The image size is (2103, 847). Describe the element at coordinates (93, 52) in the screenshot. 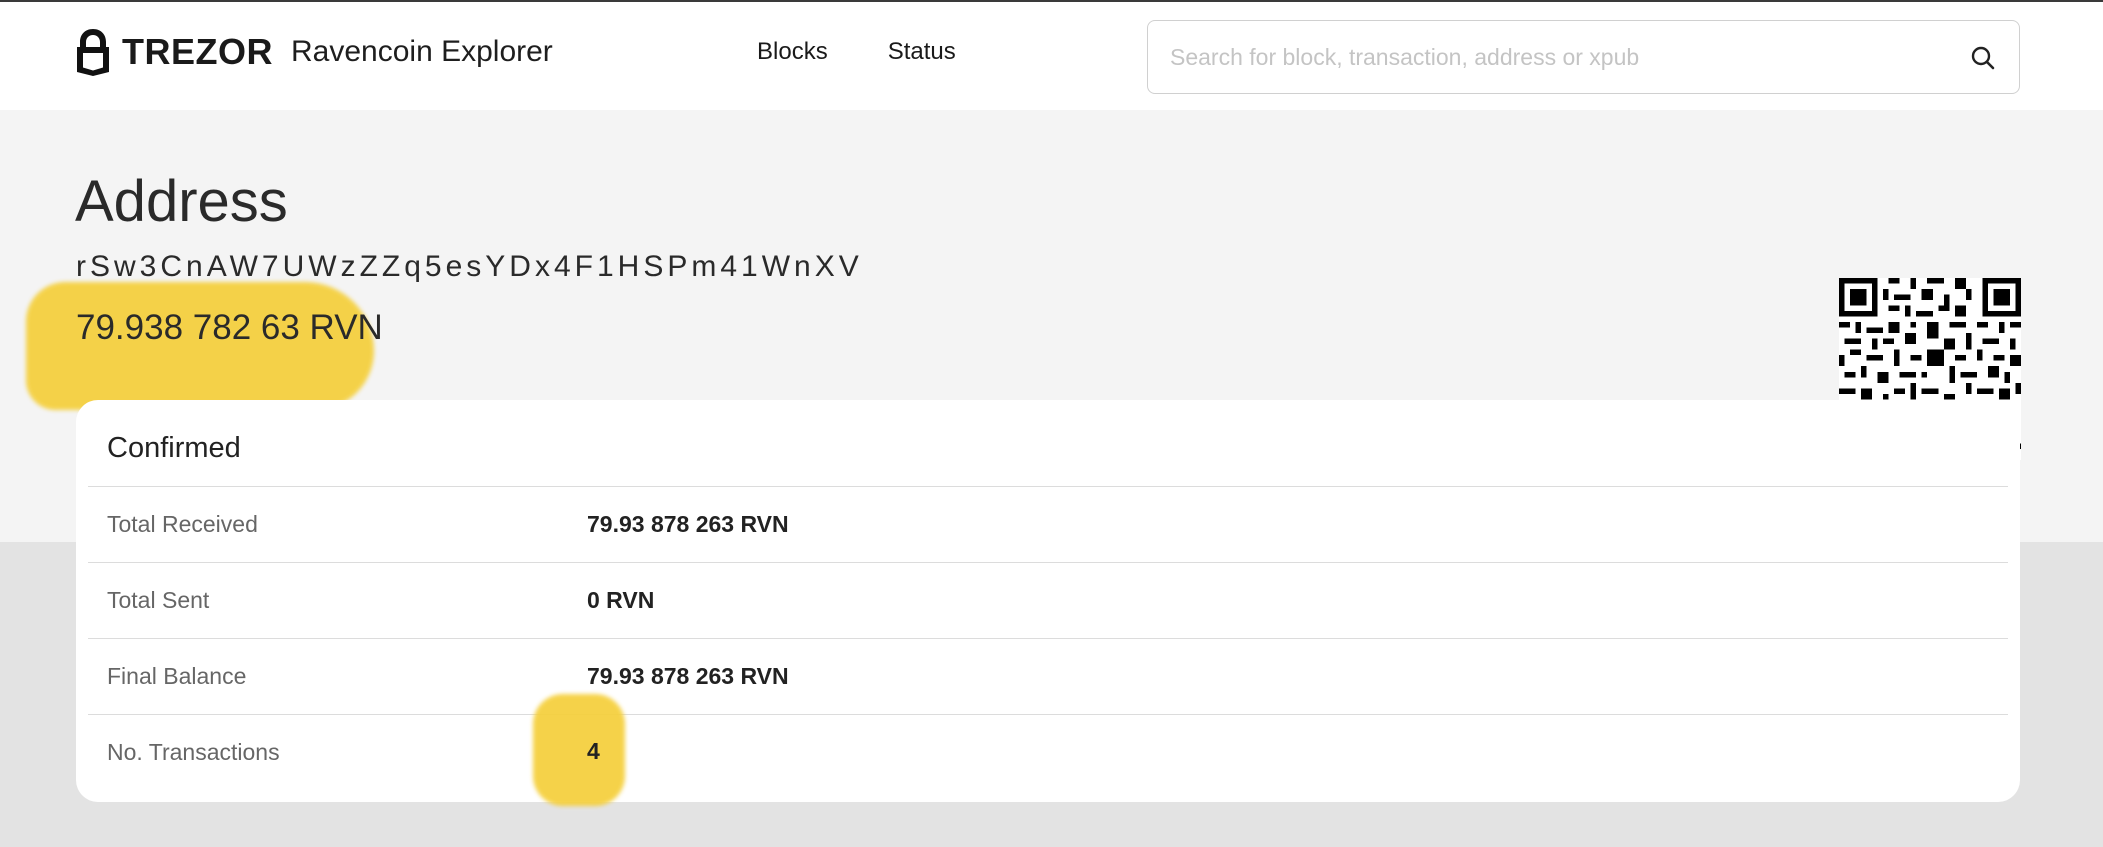

I see `lock-icon` at that location.